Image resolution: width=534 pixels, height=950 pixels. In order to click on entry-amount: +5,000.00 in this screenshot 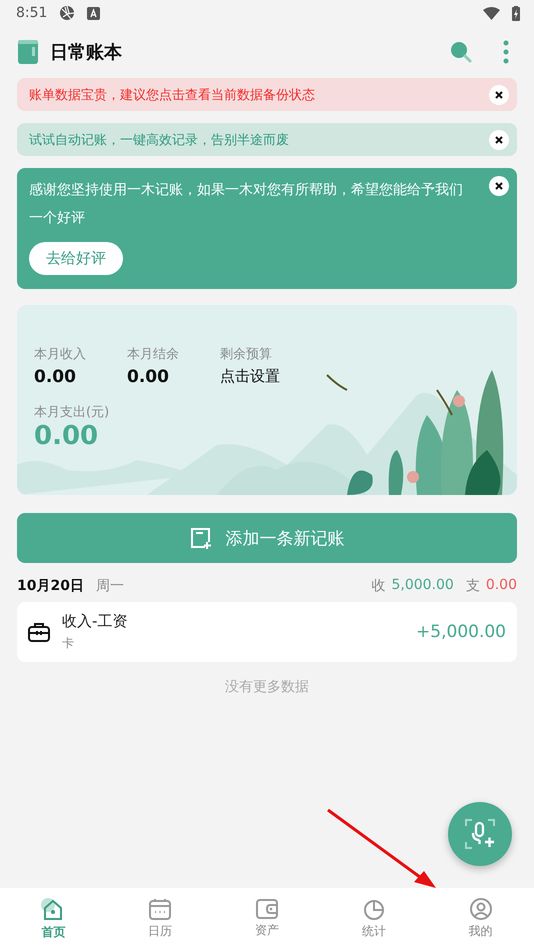, I will do `click(461, 632)`.